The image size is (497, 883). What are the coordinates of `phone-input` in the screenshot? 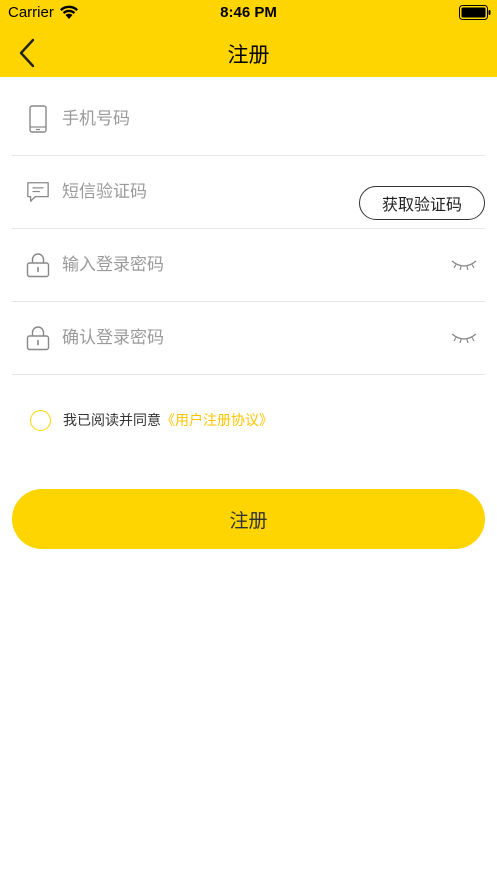 It's located at (202, 118).